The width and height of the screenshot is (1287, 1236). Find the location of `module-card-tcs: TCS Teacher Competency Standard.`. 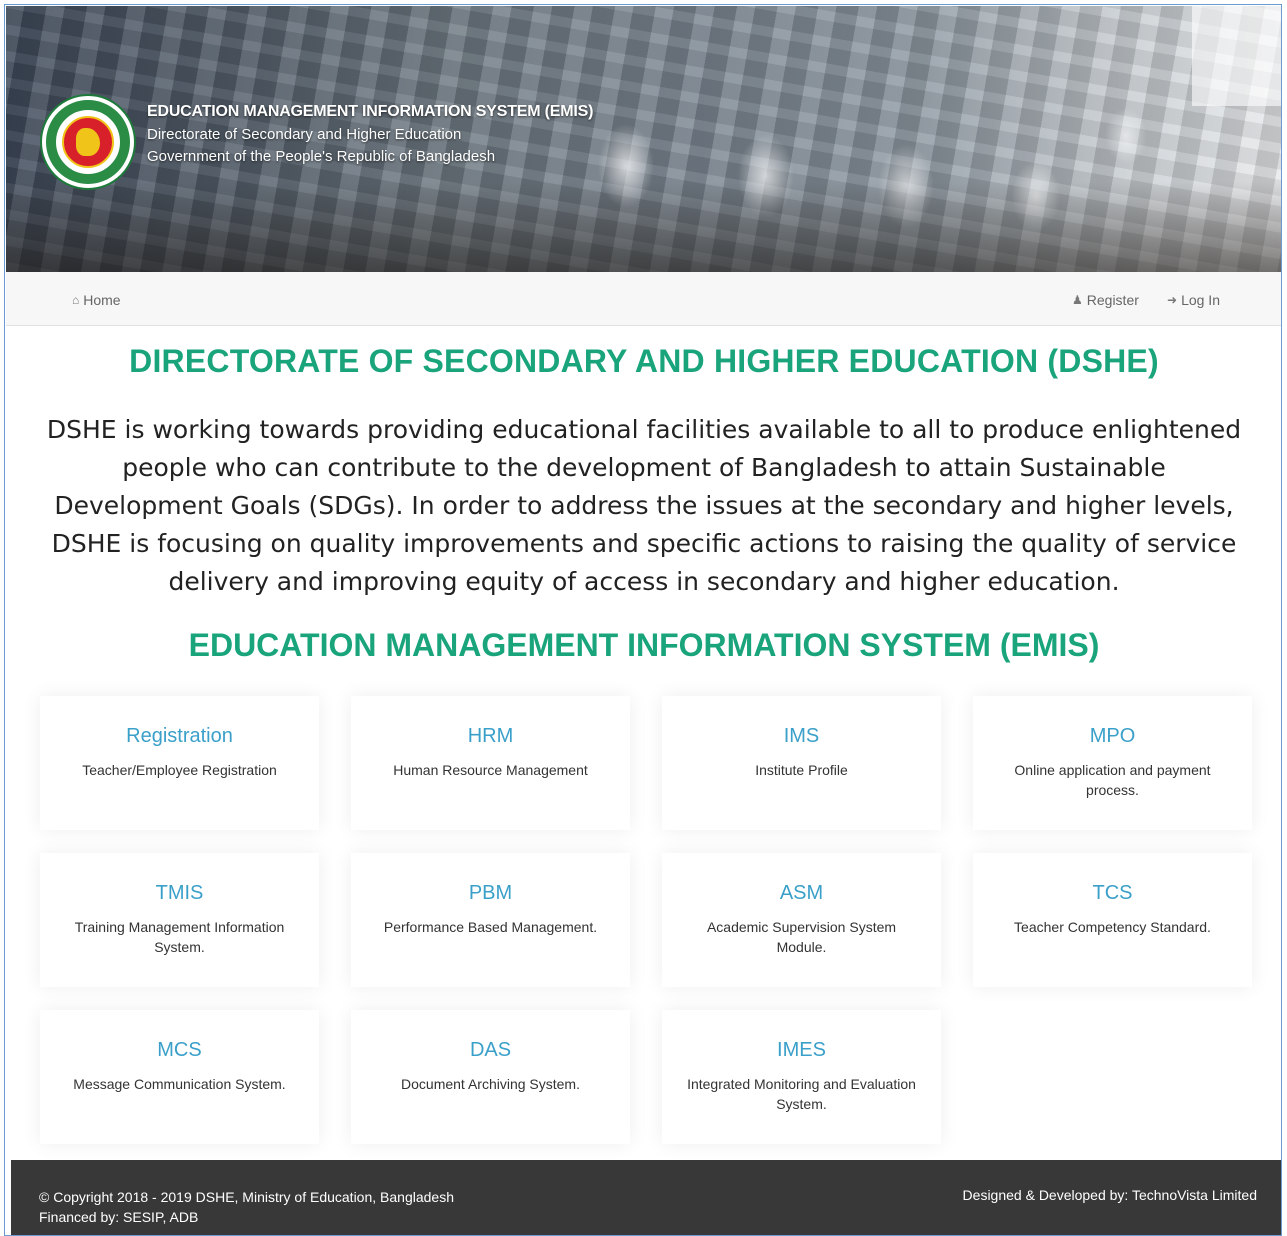

module-card-tcs: TCS Teacher Competency Standard. is located at coordinates (1112, 920).